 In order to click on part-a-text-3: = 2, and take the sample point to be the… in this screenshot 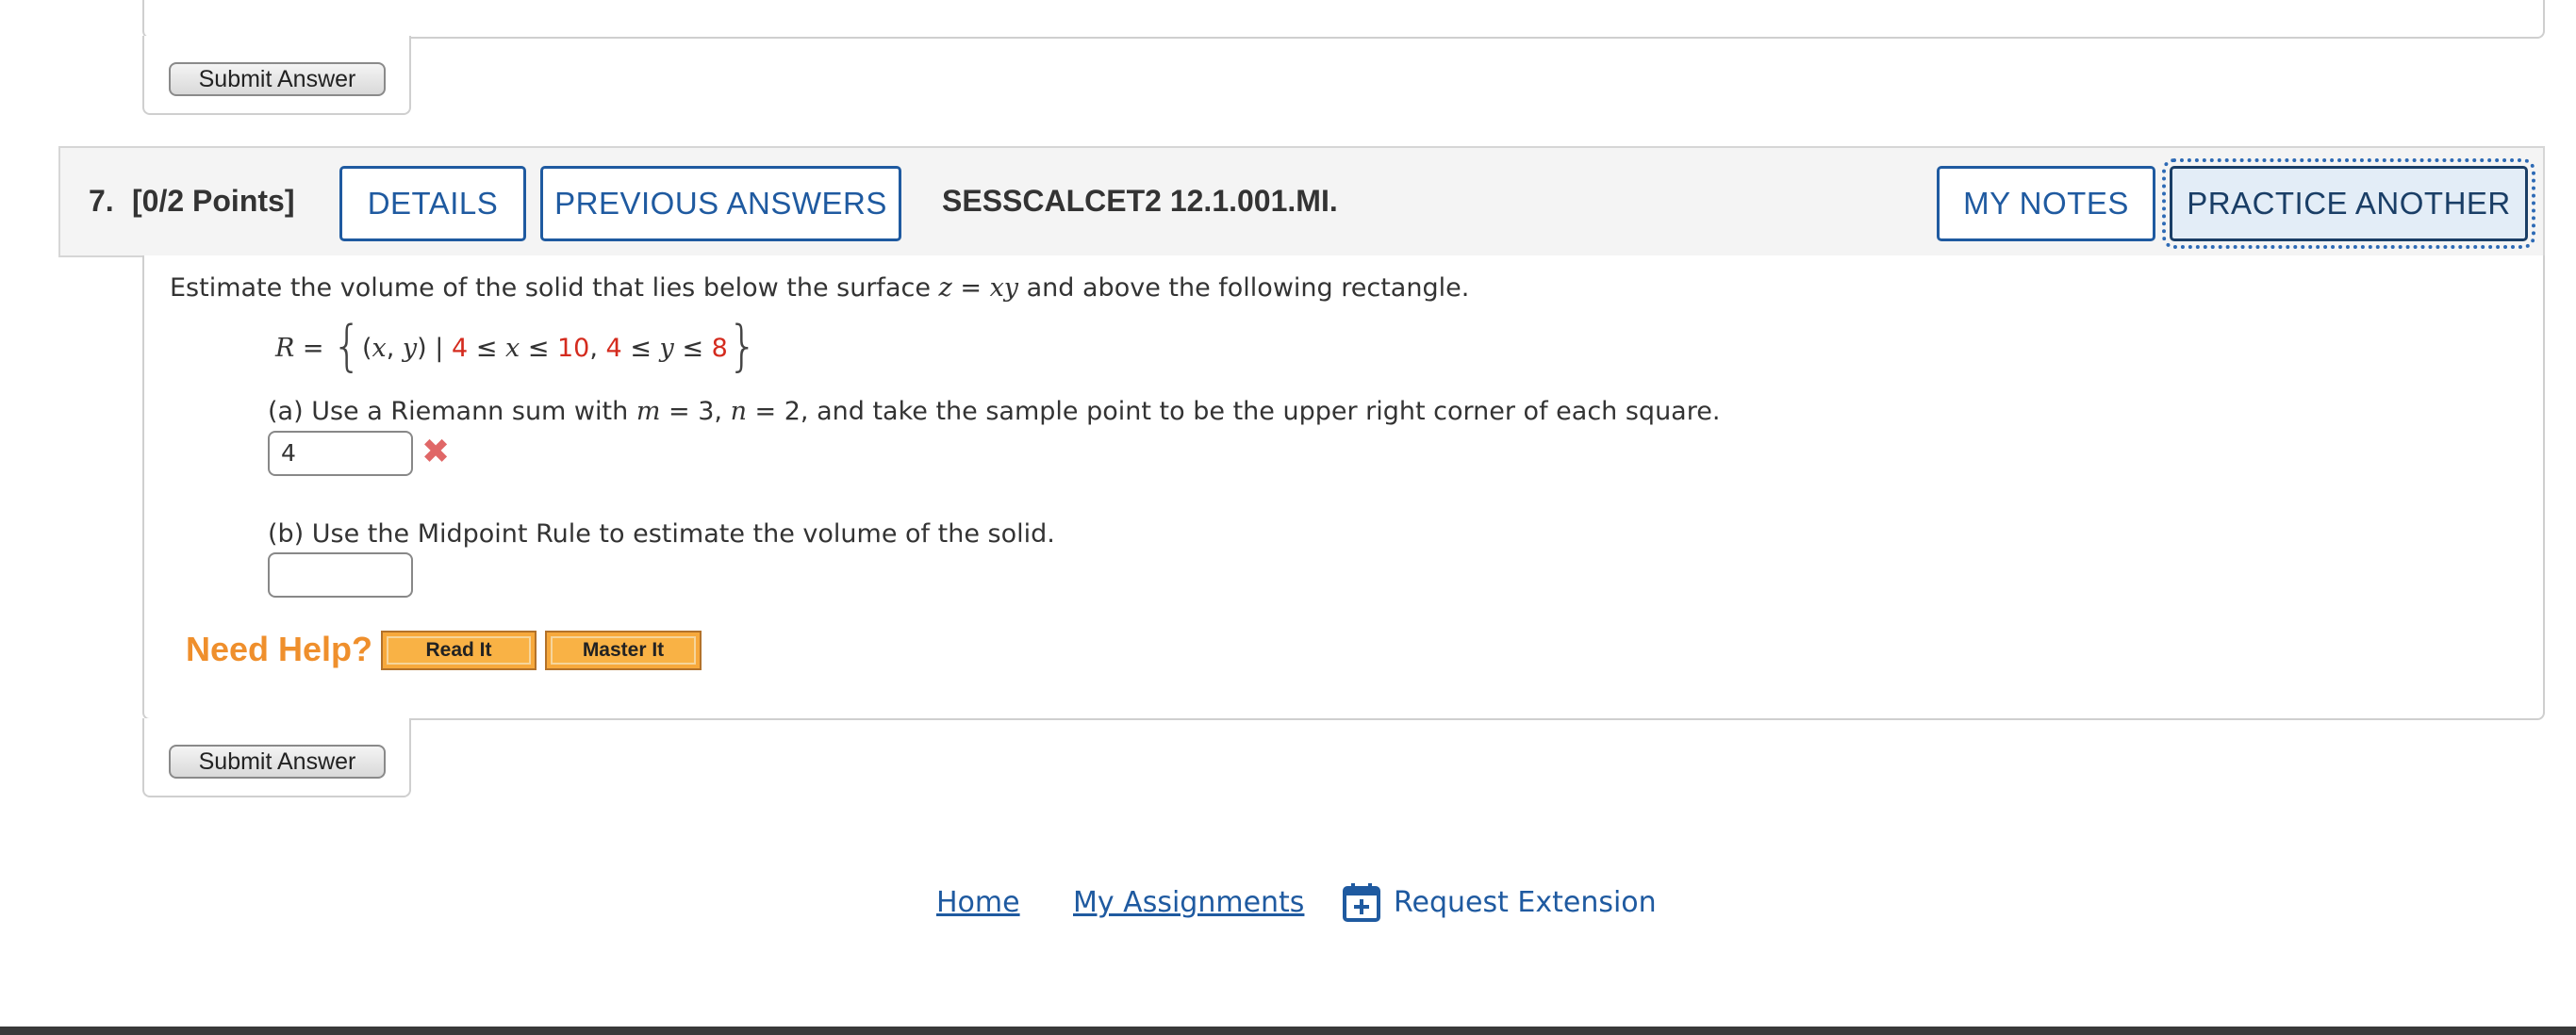, I will do `click(1233, 412)`.